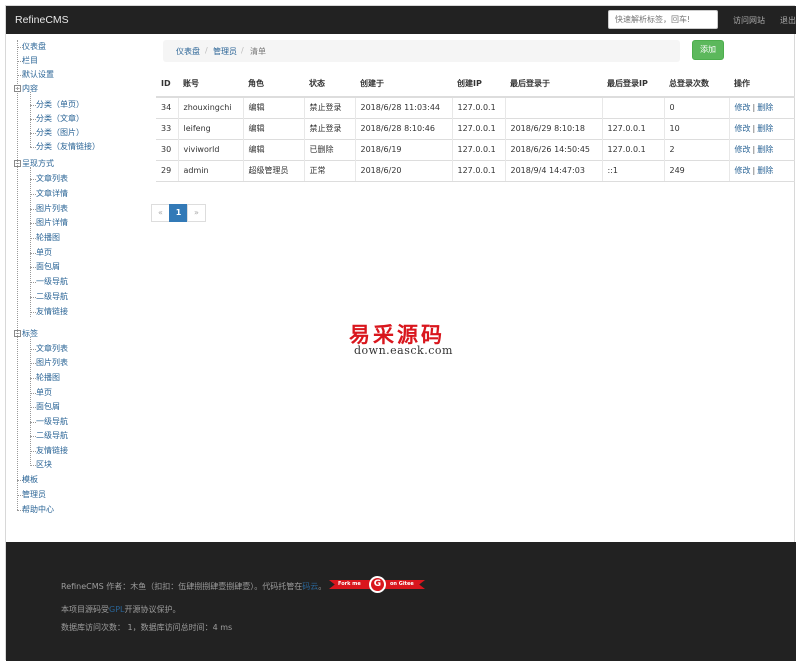  Describe the element at coordinates (182, 586) in the screenshot. I see `footer-credits-text: RefineCMS 作者：木鱼（扣扣：伍肆捌捌肆壹捌肆壹）。代码托管在` at that location.